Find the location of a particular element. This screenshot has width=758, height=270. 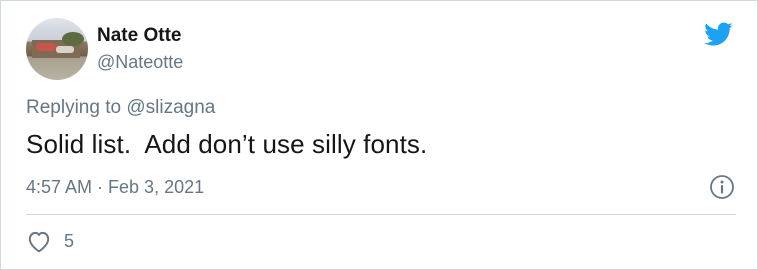

twitter-bird-icon is located at coordinates (718, 34).